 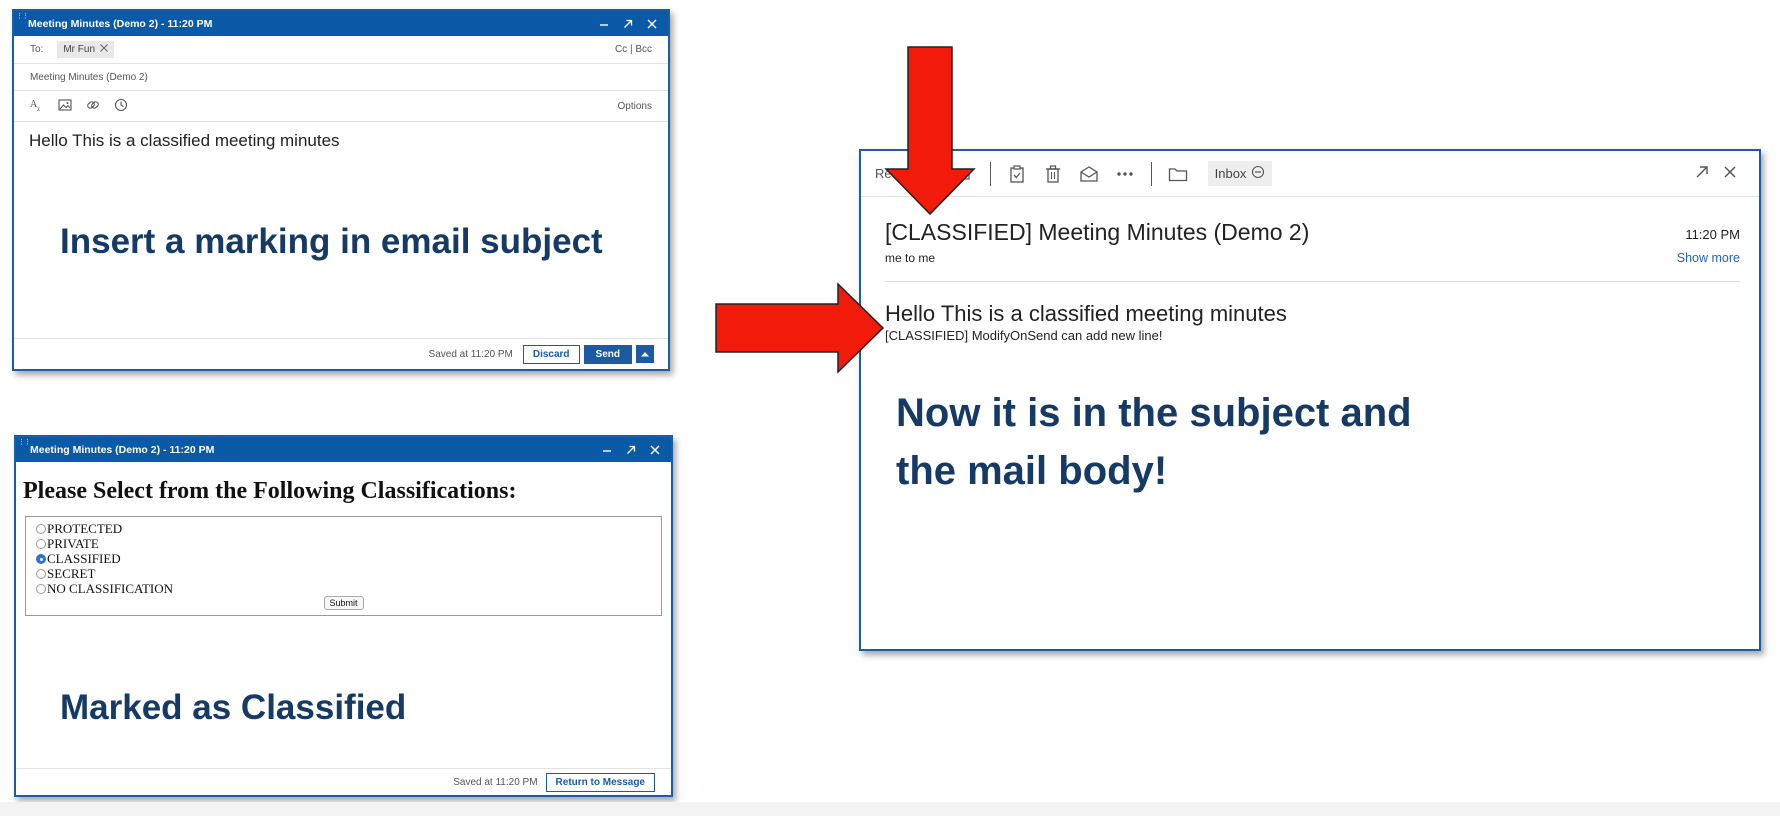 What do you see at coordinates (122, 449) in the screenshot?
I see `classification-window-title: Meeting Minutes (Demo 2) - 11:20 PM` at bounding box center [122, 449].